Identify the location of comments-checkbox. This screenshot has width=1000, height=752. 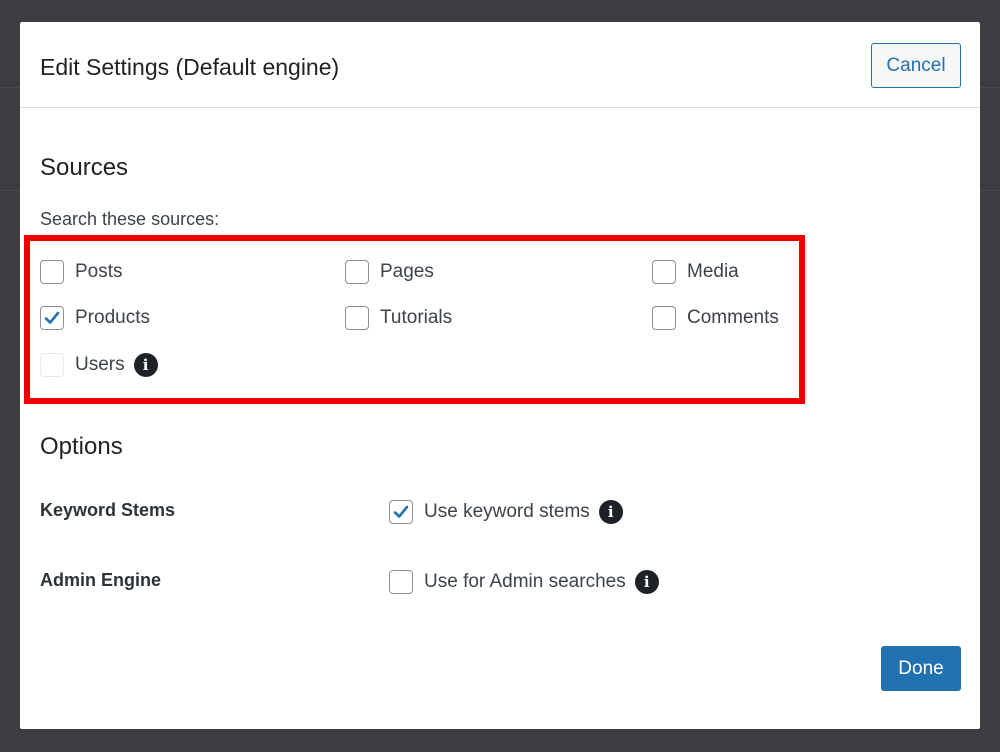
(664, 318).